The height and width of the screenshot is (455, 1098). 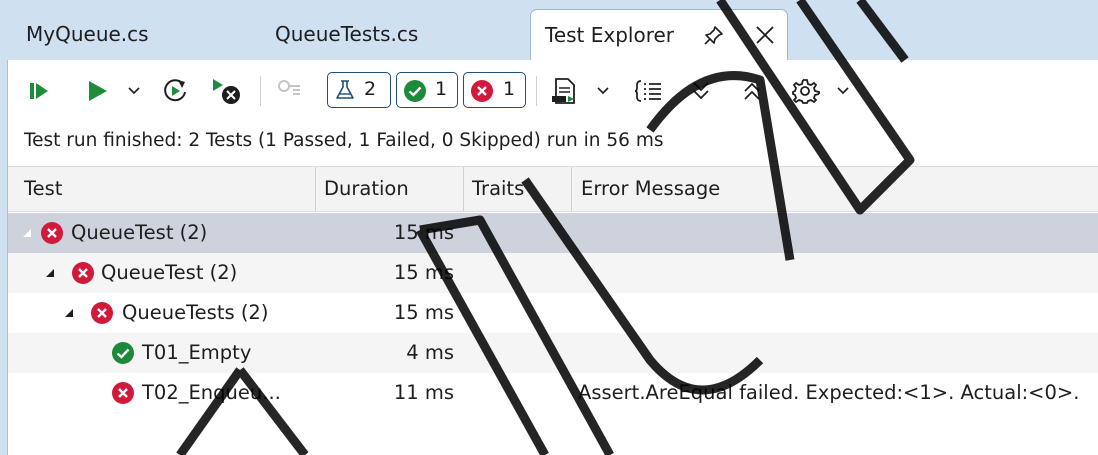 I want to click on close-icon, so click(x=765, y=35).